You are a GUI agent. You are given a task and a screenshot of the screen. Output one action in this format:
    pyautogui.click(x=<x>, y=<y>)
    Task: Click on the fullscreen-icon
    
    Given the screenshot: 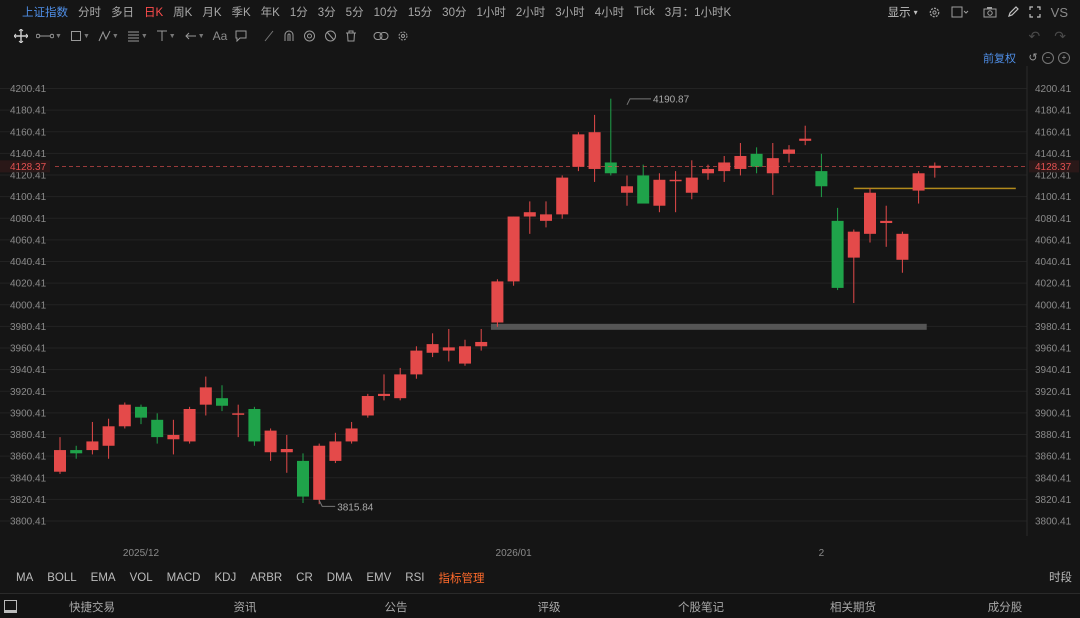 What is the action you would take?
    pyautogui.click(x=1035, y=12)
    